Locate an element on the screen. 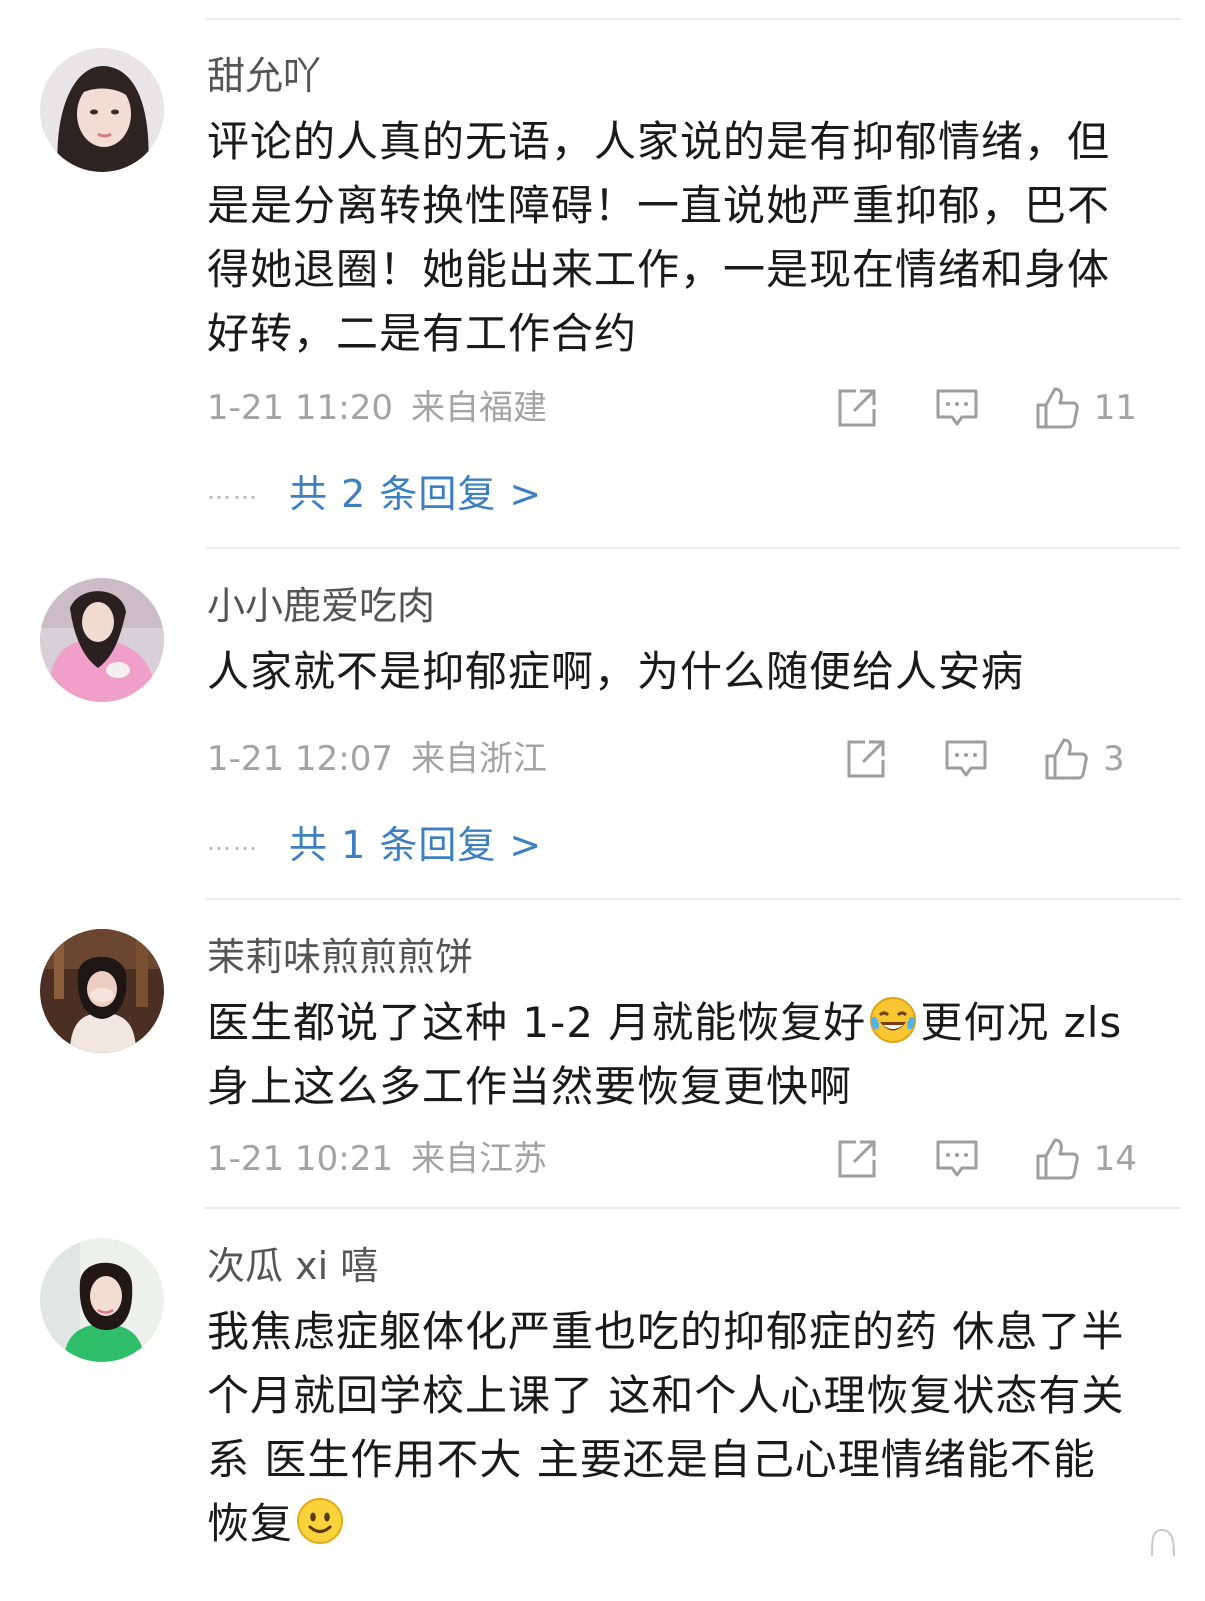 This screenshot has height=1601, width=1205. comment-text-line: 系 医生作用不大 主要还是自己心理情绪能不能 is located at coordinates (651, 1459).